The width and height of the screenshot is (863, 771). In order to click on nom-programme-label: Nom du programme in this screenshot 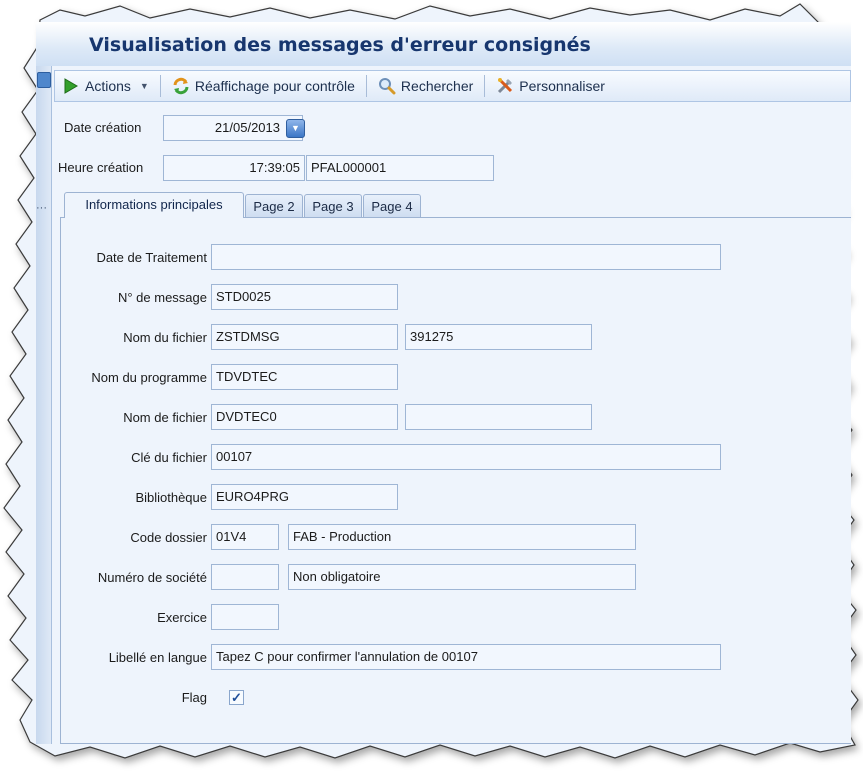, I will do `click(149, 377)`.